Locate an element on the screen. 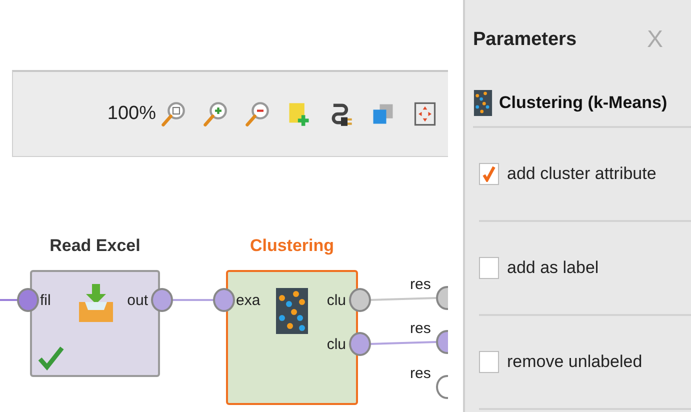 Image resolution: width=691 pixels, height=412 pixels. operator-node: exa clu clu is located at coordinates (292, 337).